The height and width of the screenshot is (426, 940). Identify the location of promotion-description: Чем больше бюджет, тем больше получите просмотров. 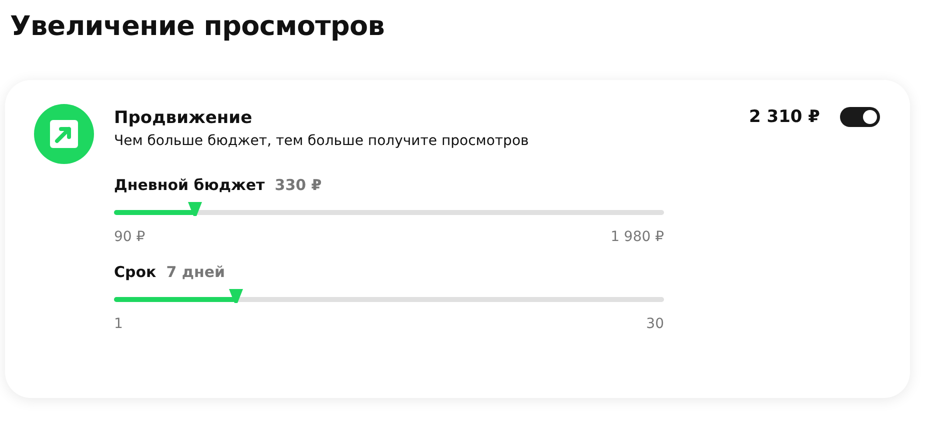
(321, 141).